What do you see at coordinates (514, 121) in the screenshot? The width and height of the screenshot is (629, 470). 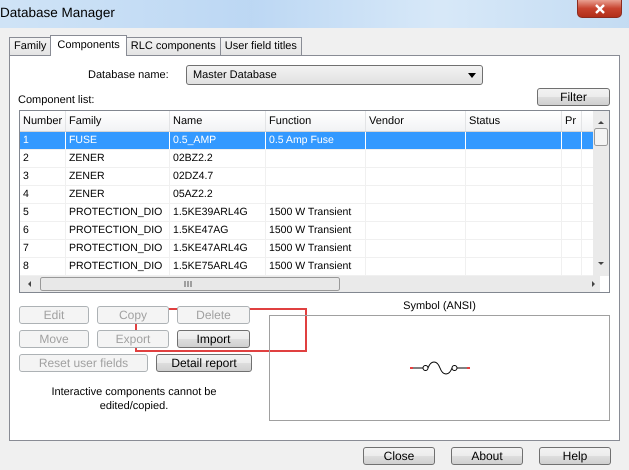 I see `column-header: Status` at bounding box center [514, 121].